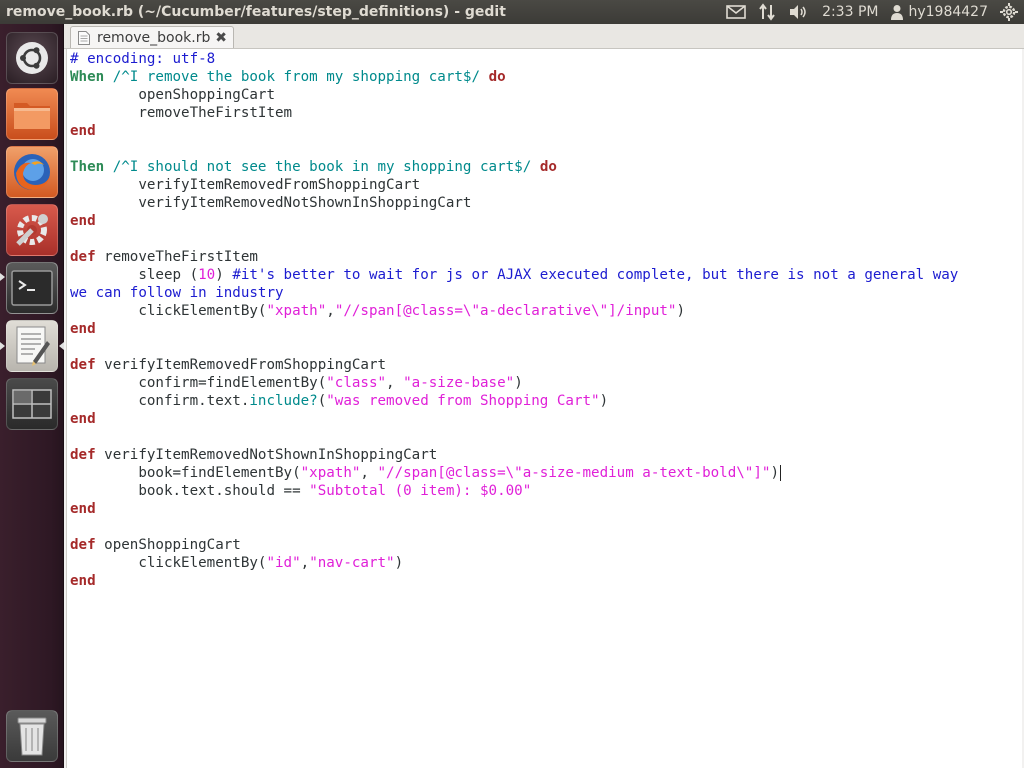 The width and height of the screenshot is (1024, 768). I want to click on code-token-comment: we can follow in industry, so click(177, 293).